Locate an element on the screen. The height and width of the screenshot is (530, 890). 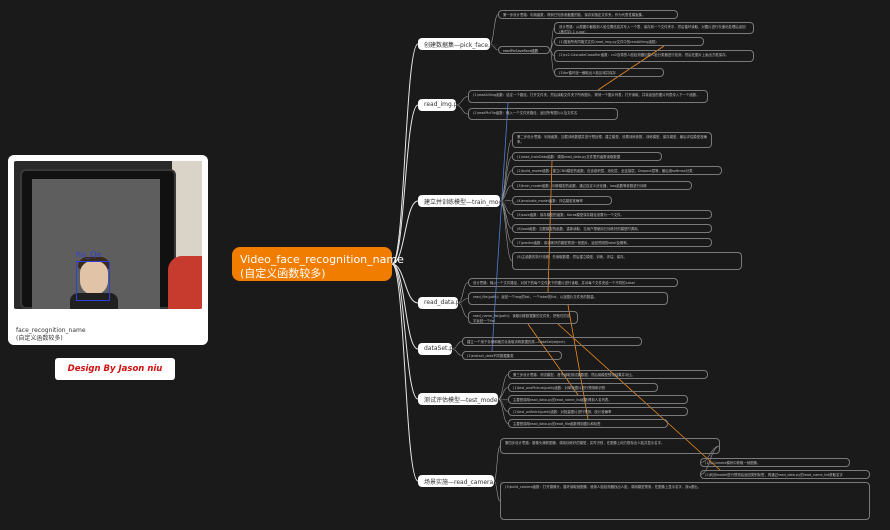
leaf-test-model-1: 第三步设计思路：测试模型，首先读取测试集数据，然后用模型预测结果并对比。 is located at coordinates (608, 374).